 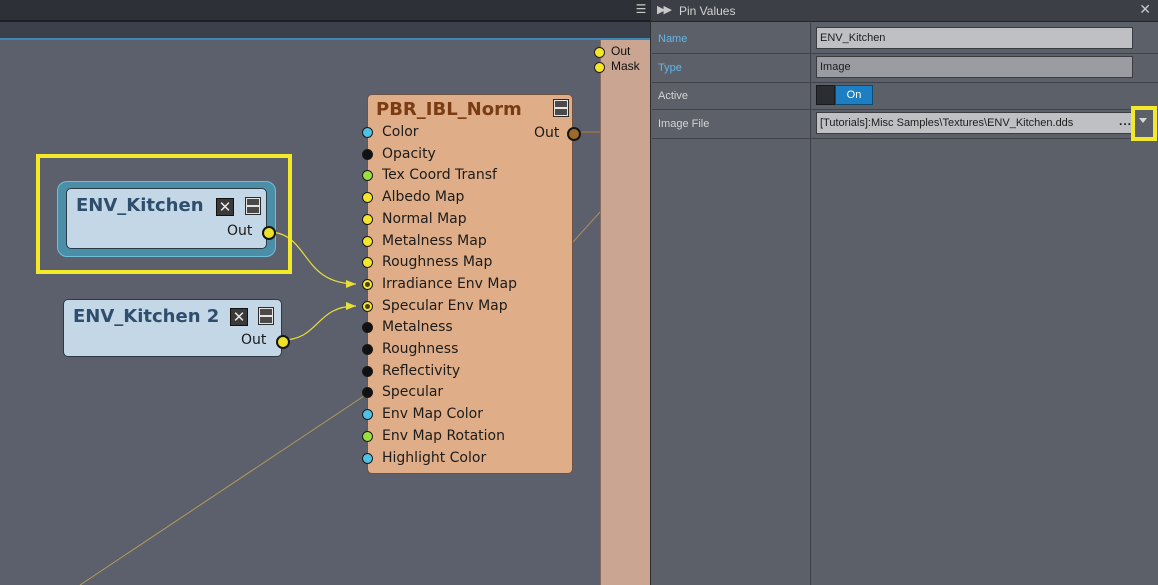 I want to click on input-pin-label: Roughness Map, so click(x=437, y=262).